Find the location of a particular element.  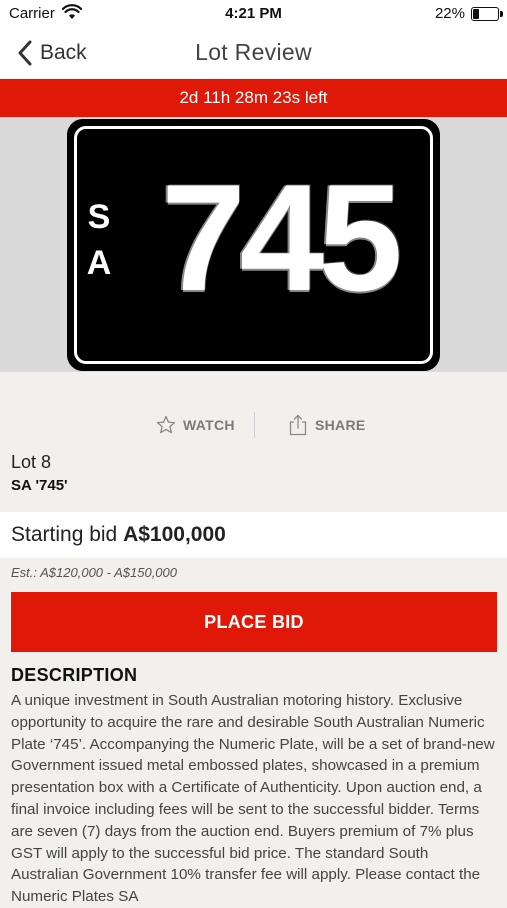

lot-title: SA '745' is located at coordinates (39, 485).